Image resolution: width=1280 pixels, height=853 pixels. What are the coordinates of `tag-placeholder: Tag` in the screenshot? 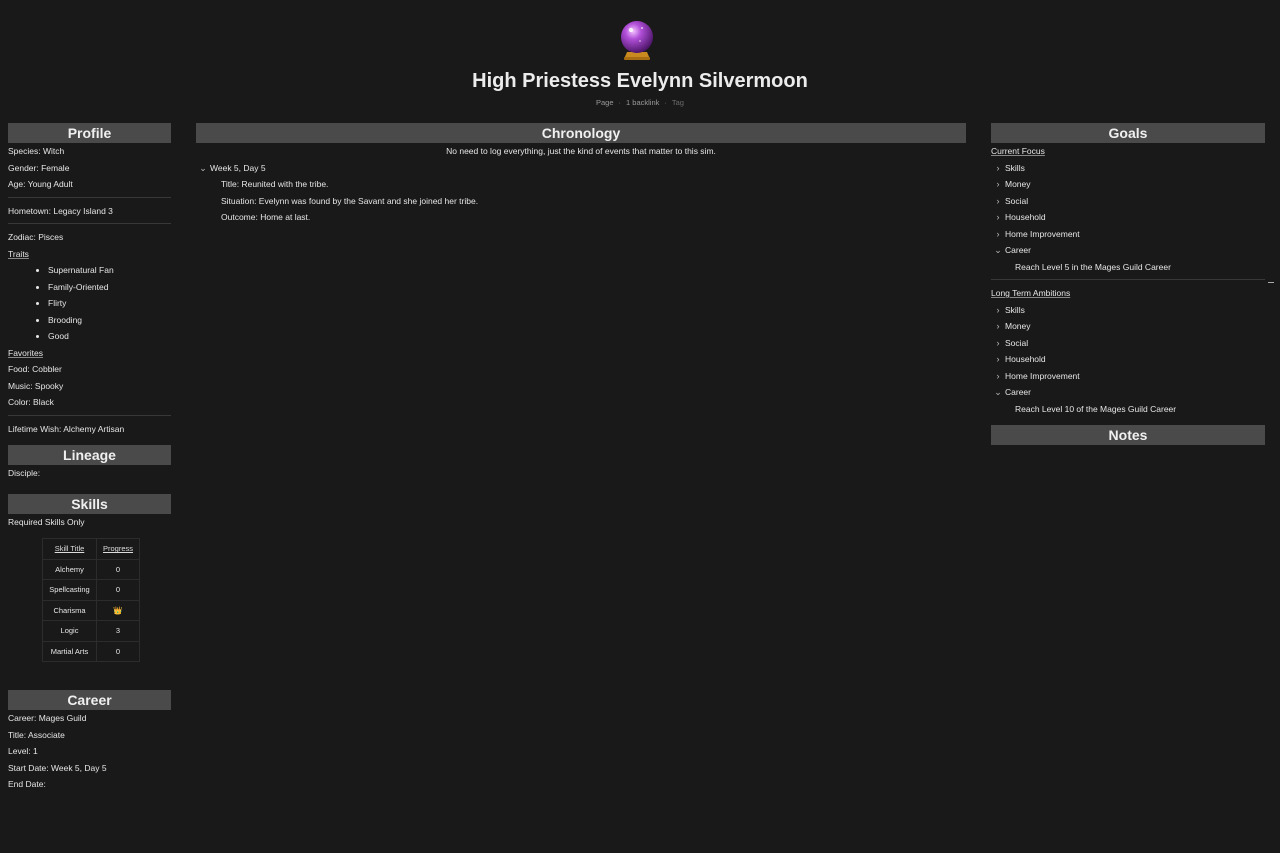 It's located at (678, 102).